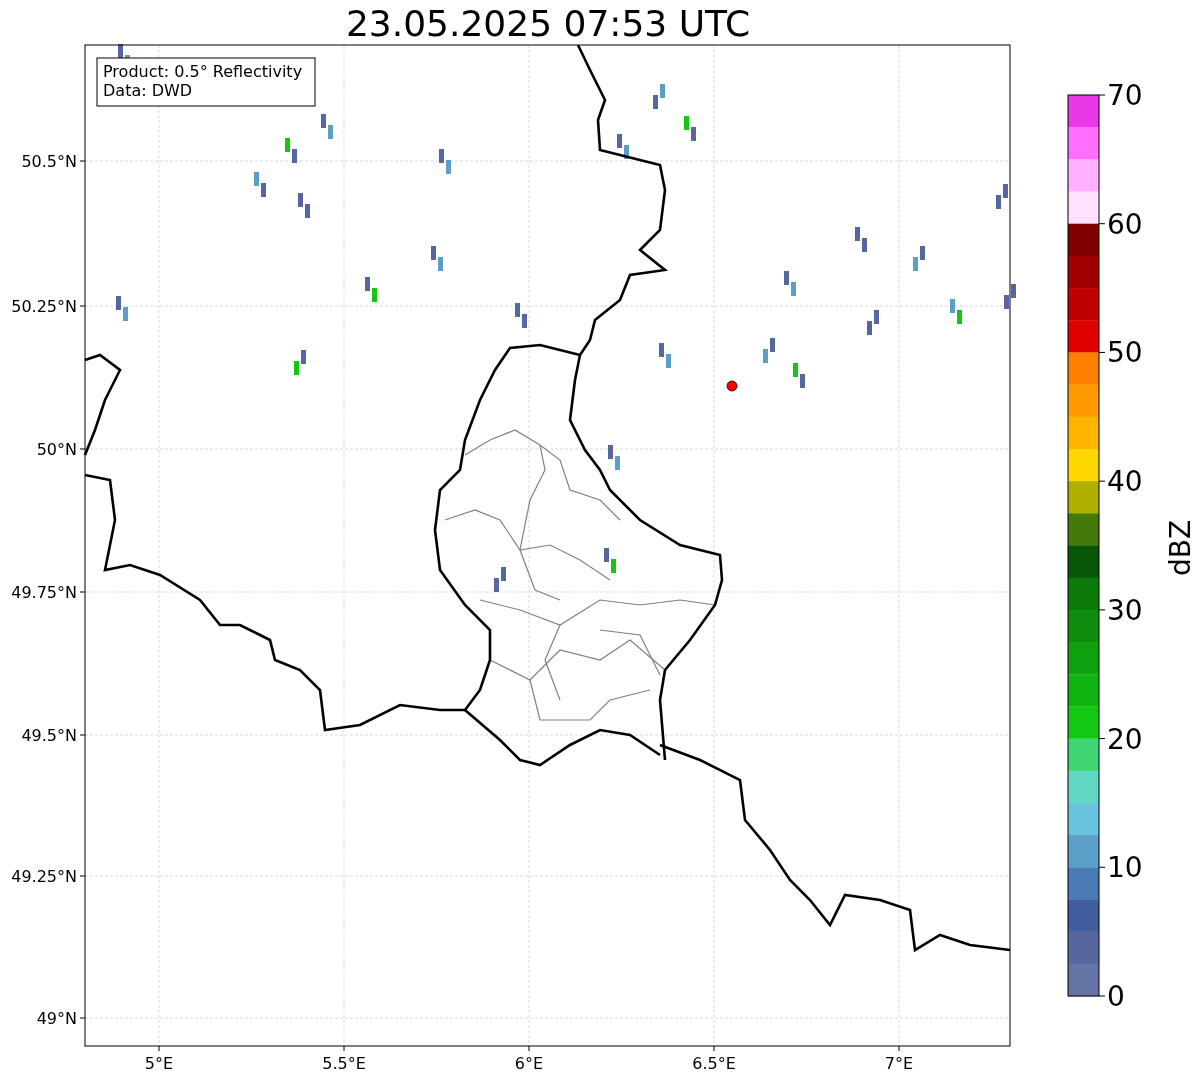 Image resolution: width=1202 pixels, height=1081 pixels. I want to click on latitude-label: 50.25°N, so click(44, 306).